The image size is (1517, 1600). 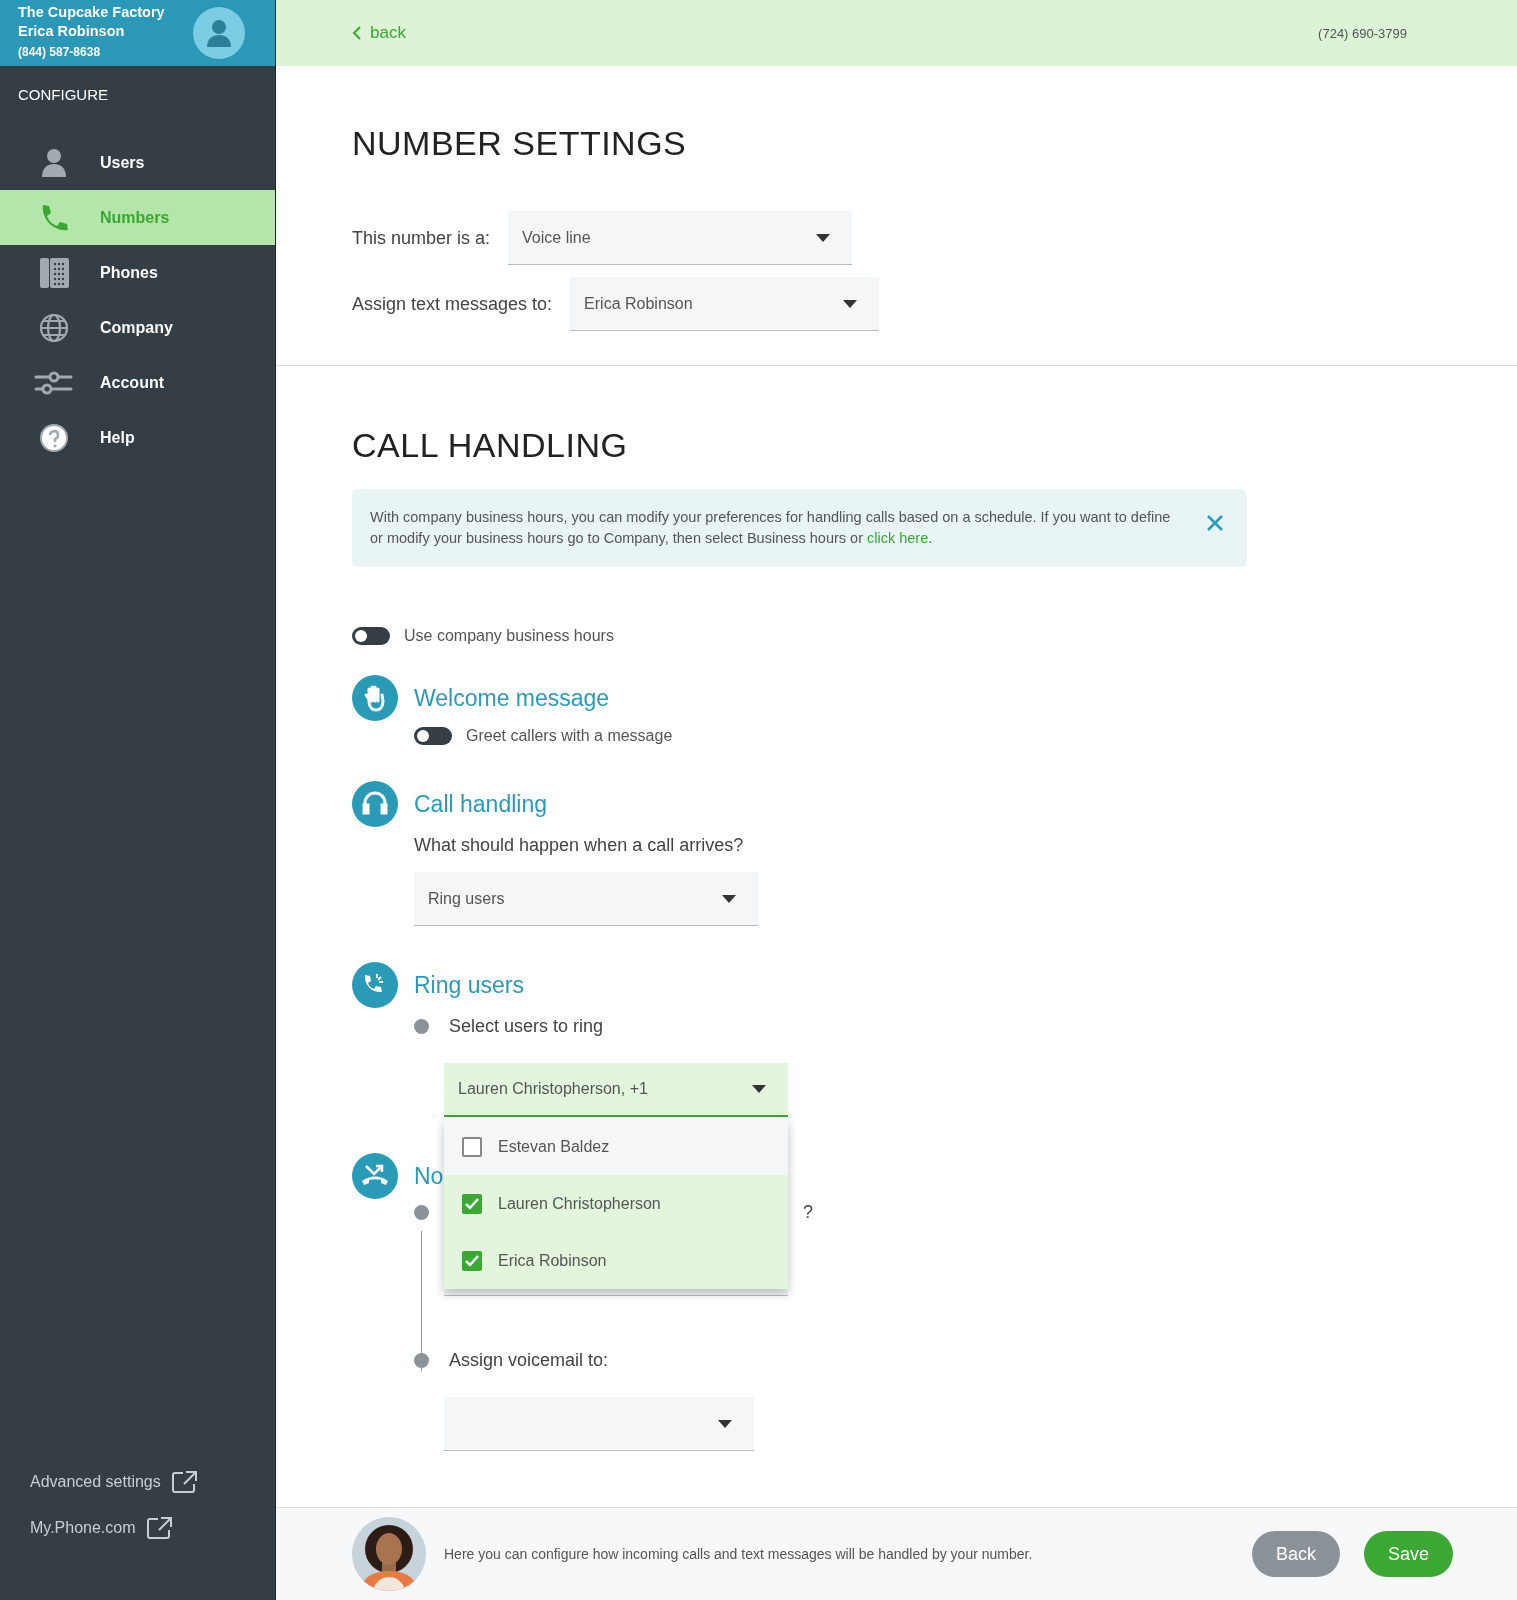 I want to click on dropdown: Erica Robinson, so click(x=725, y=304).